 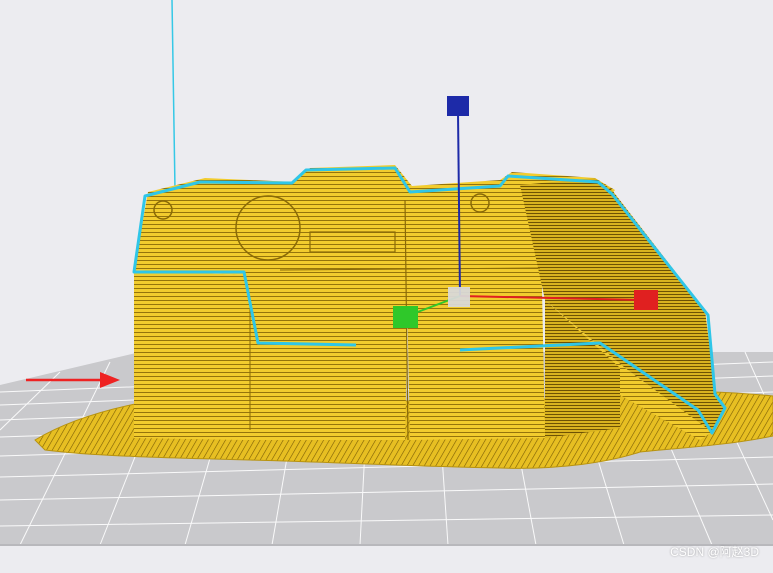 What do you see at coordinates (646, 300) in the screenshot?
I see `x-axis-handle` at bounding box center [646, 300].